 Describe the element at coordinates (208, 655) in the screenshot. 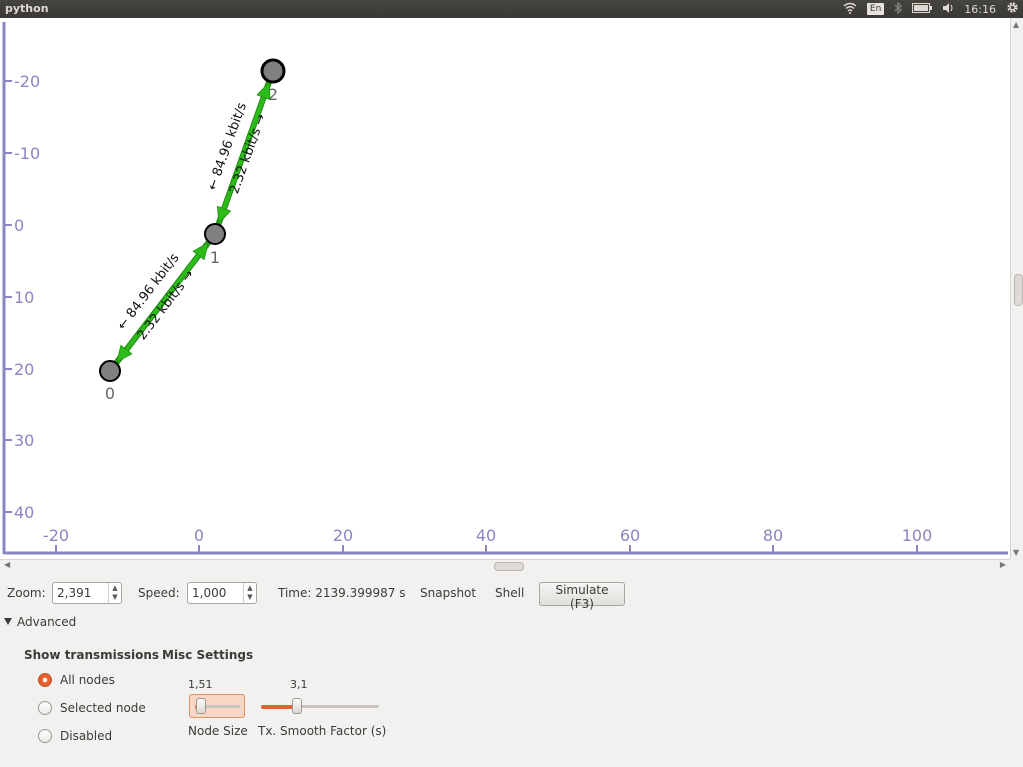

I see `misc-settings-header: Misc Settings` at that location.